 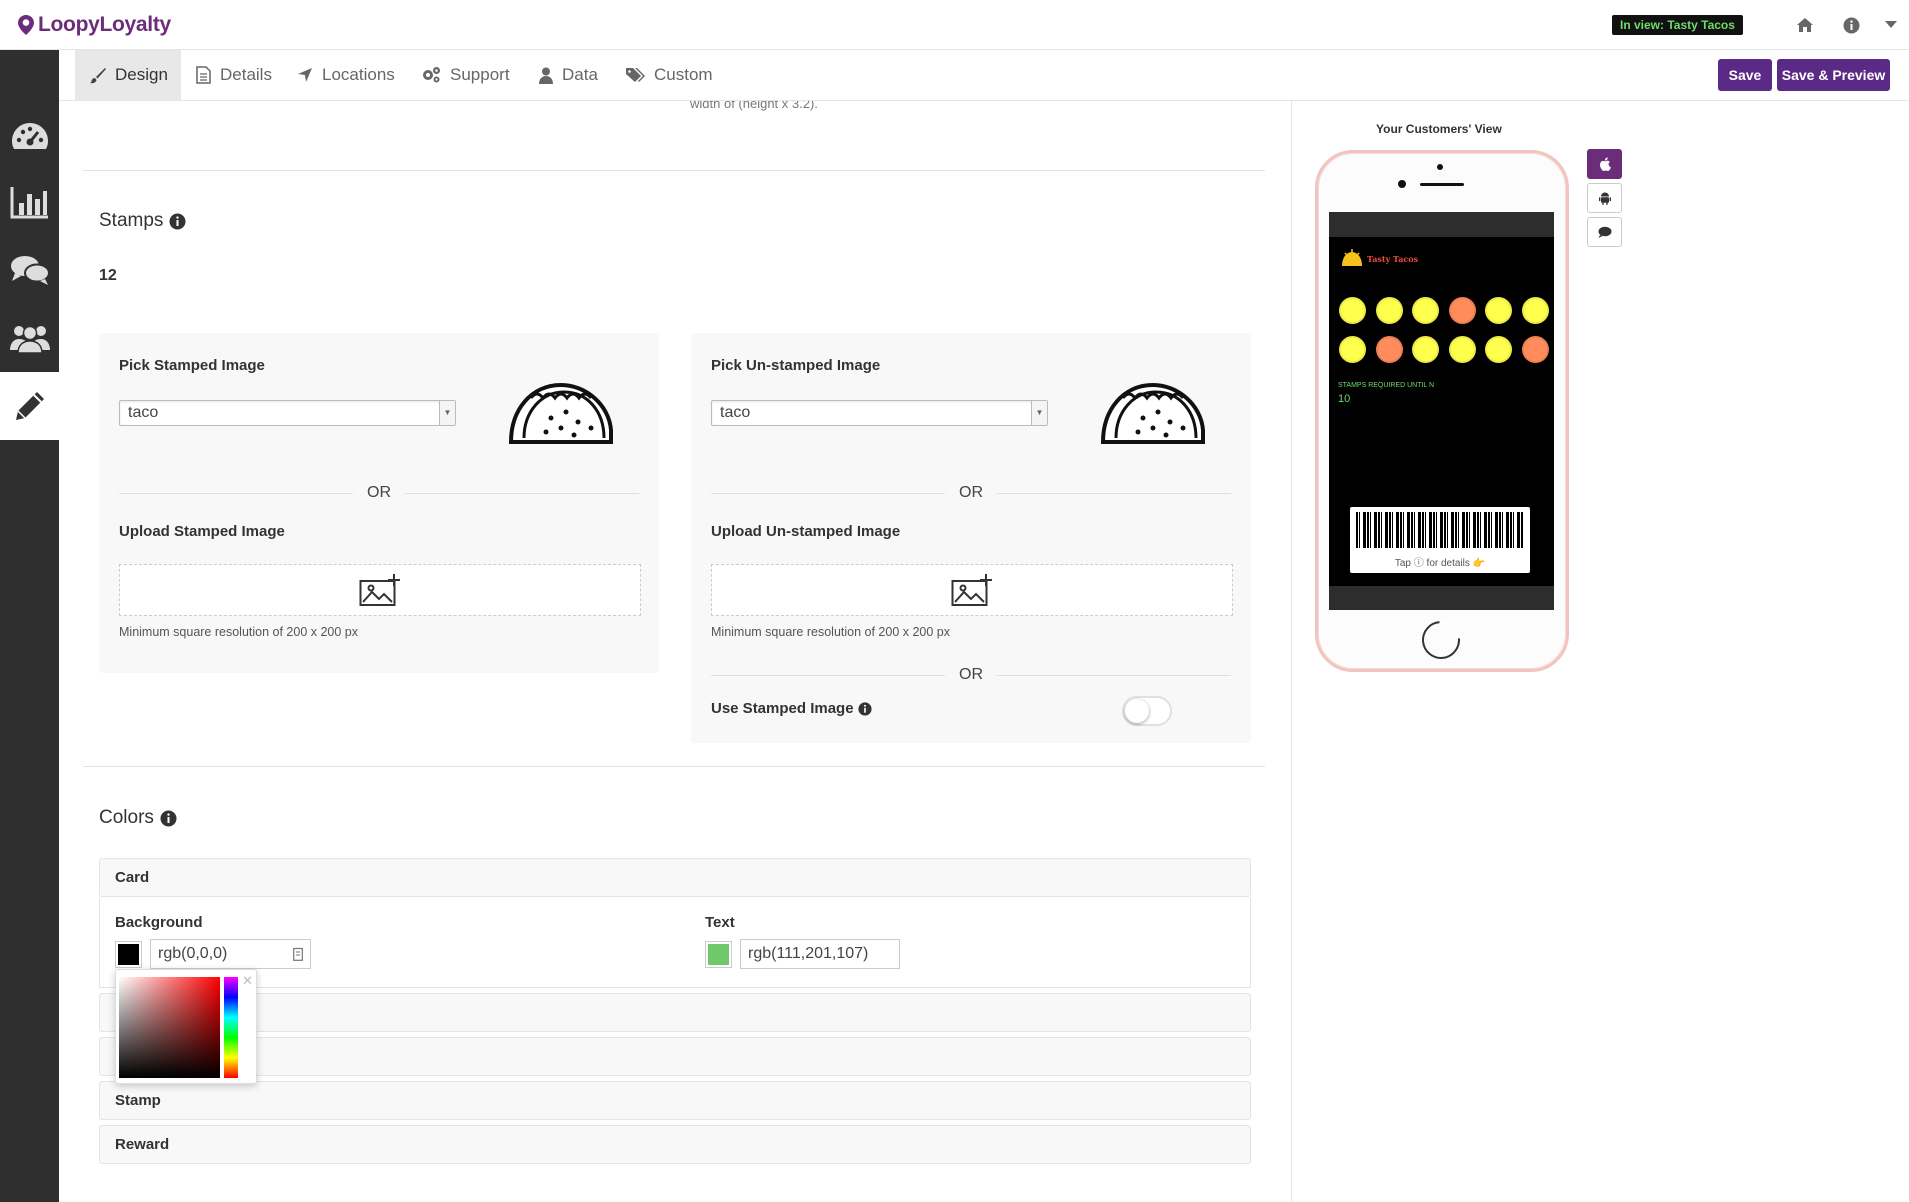 What do you see at coordinates (247, 981) in the screenshot?
I see `close-icon: ✕` at bounding box center [247, 981].